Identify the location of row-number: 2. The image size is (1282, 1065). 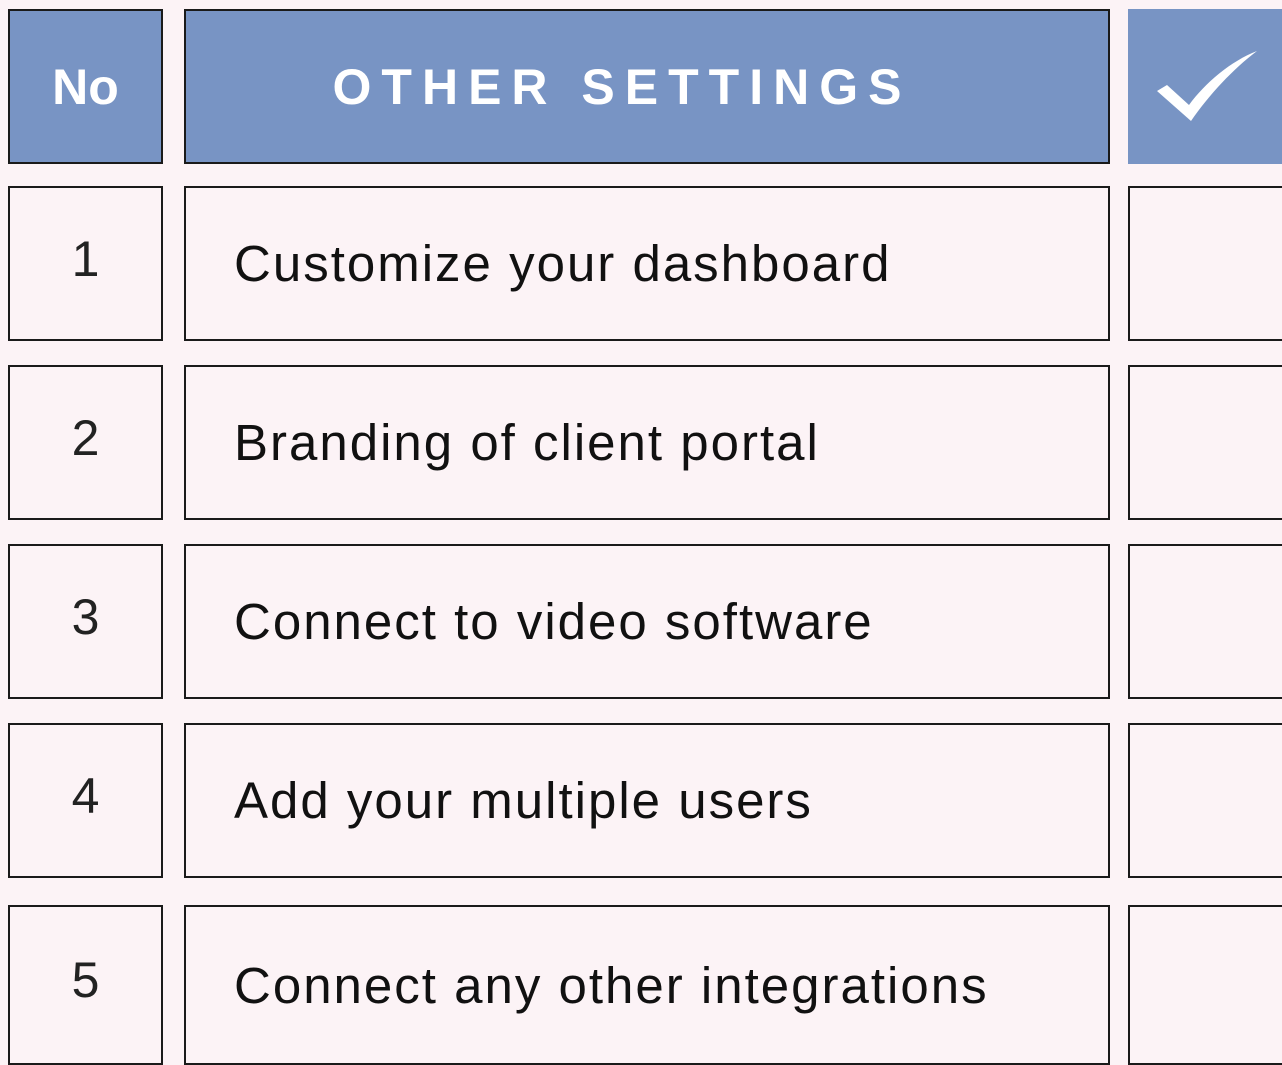
(85, 442).